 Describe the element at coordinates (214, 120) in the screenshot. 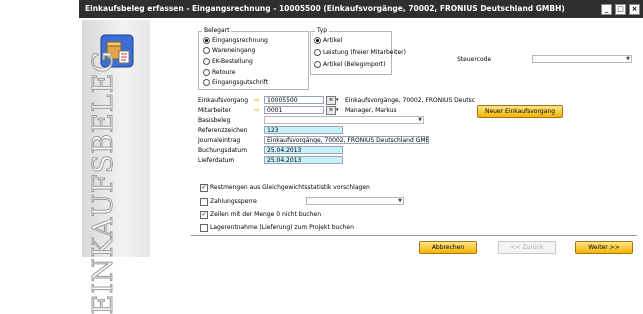

I see `basisbeleg-label: Basisbeleg` at that location.